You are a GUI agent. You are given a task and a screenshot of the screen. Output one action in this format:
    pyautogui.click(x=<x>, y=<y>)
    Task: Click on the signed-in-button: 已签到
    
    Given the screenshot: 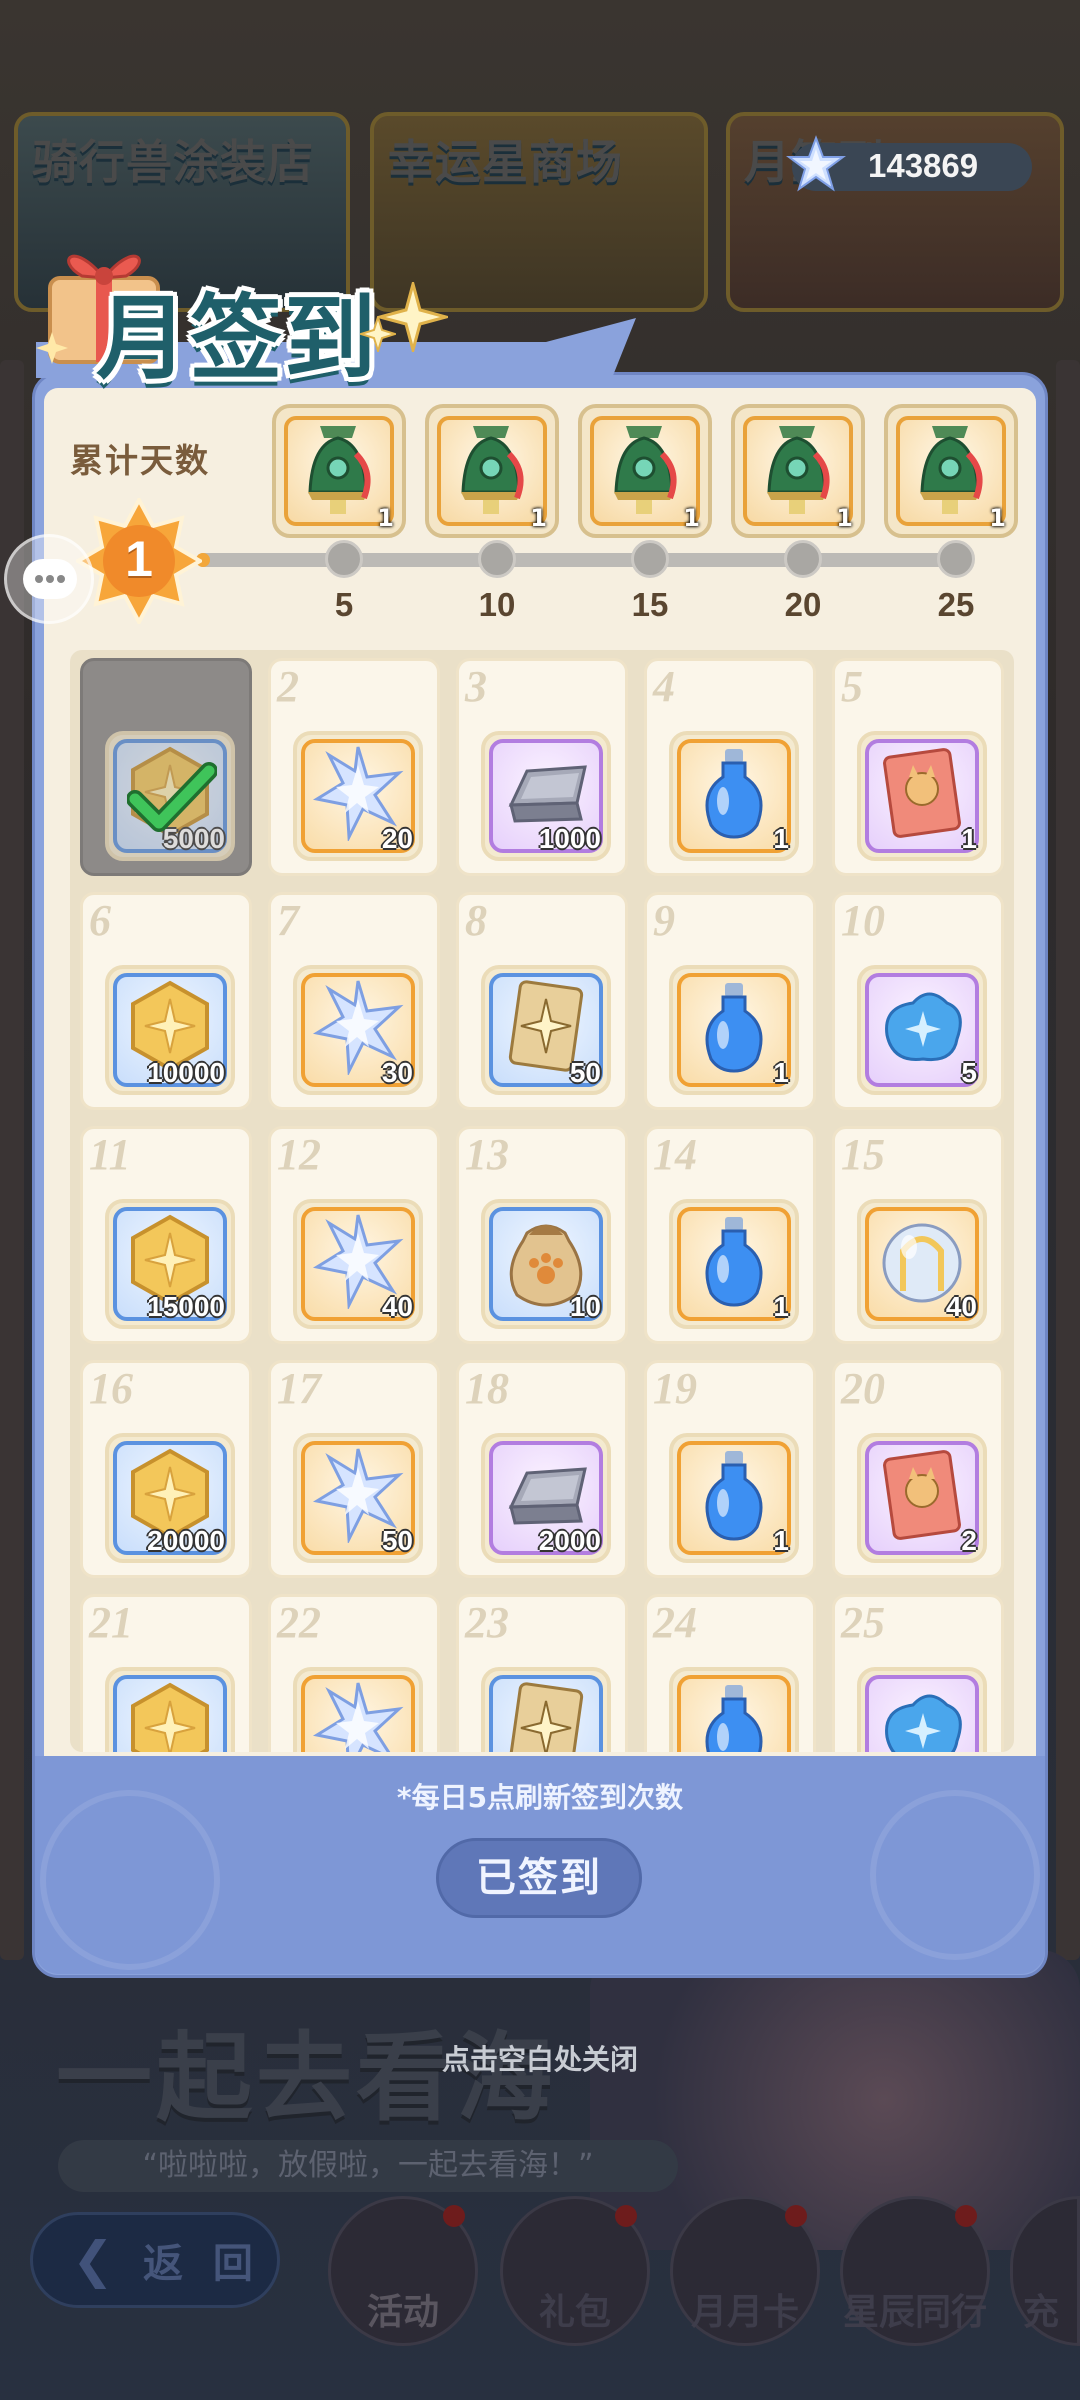 What is the action you would take?
    pyautogui.click(x=539, y=1878)
    